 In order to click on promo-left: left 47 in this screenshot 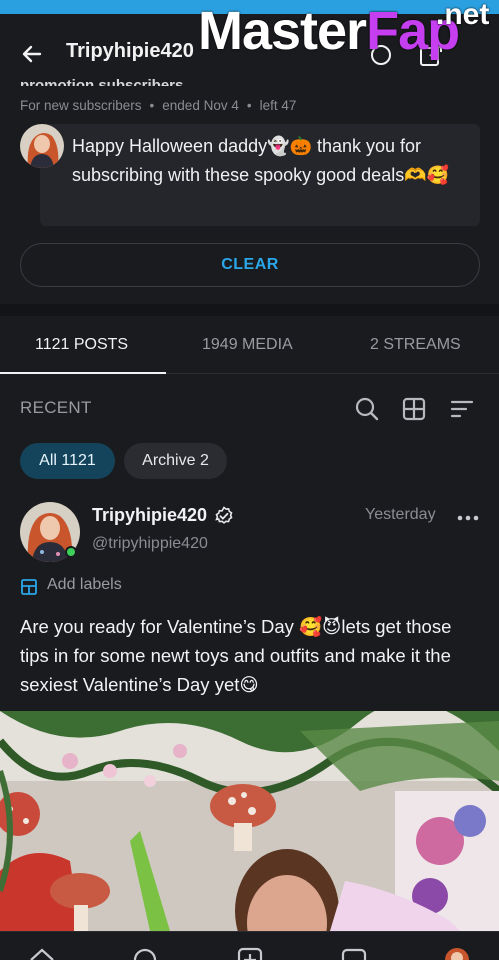, I will do `click(278, 105)`.